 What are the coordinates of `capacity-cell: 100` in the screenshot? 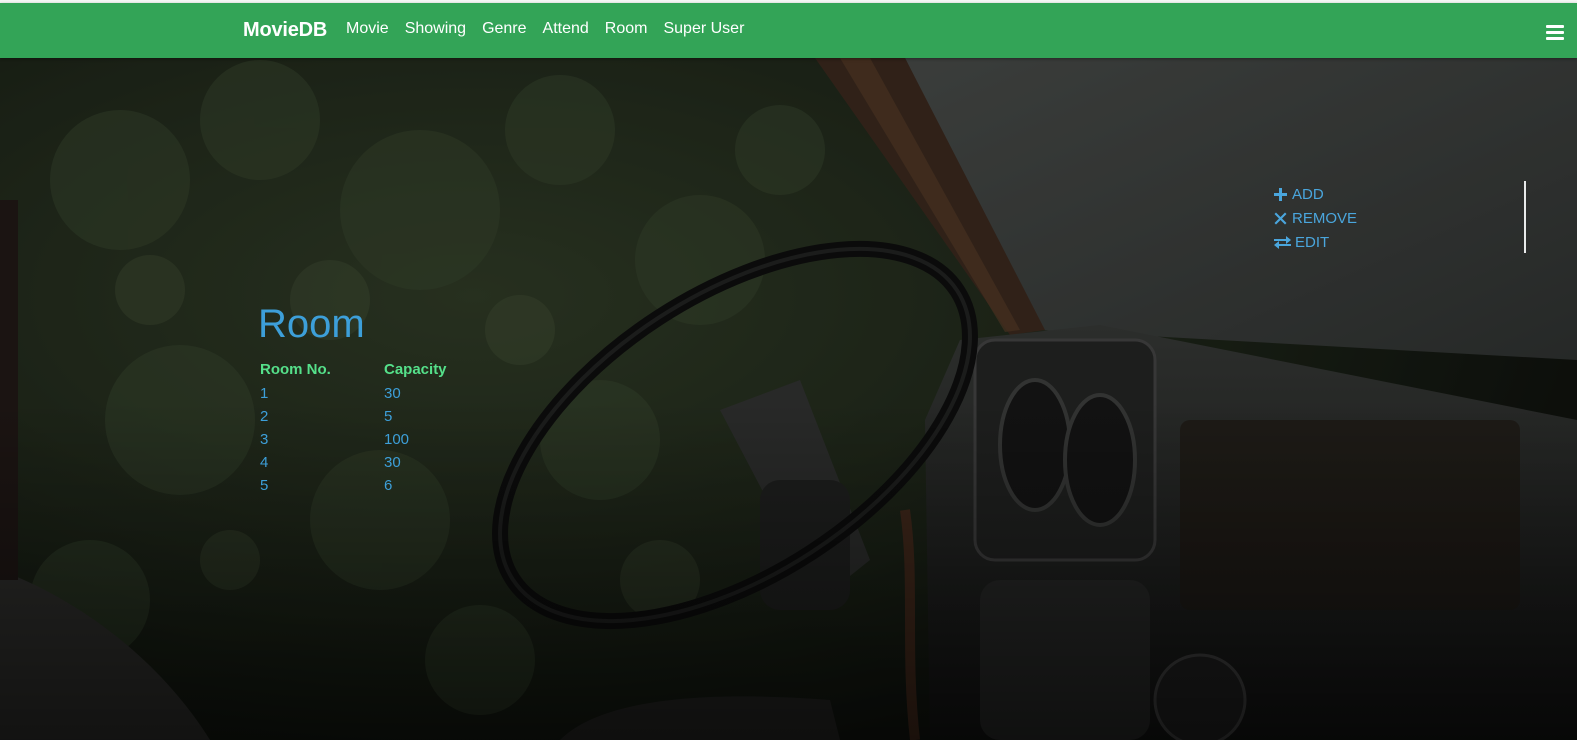 It's located at (397, 439).